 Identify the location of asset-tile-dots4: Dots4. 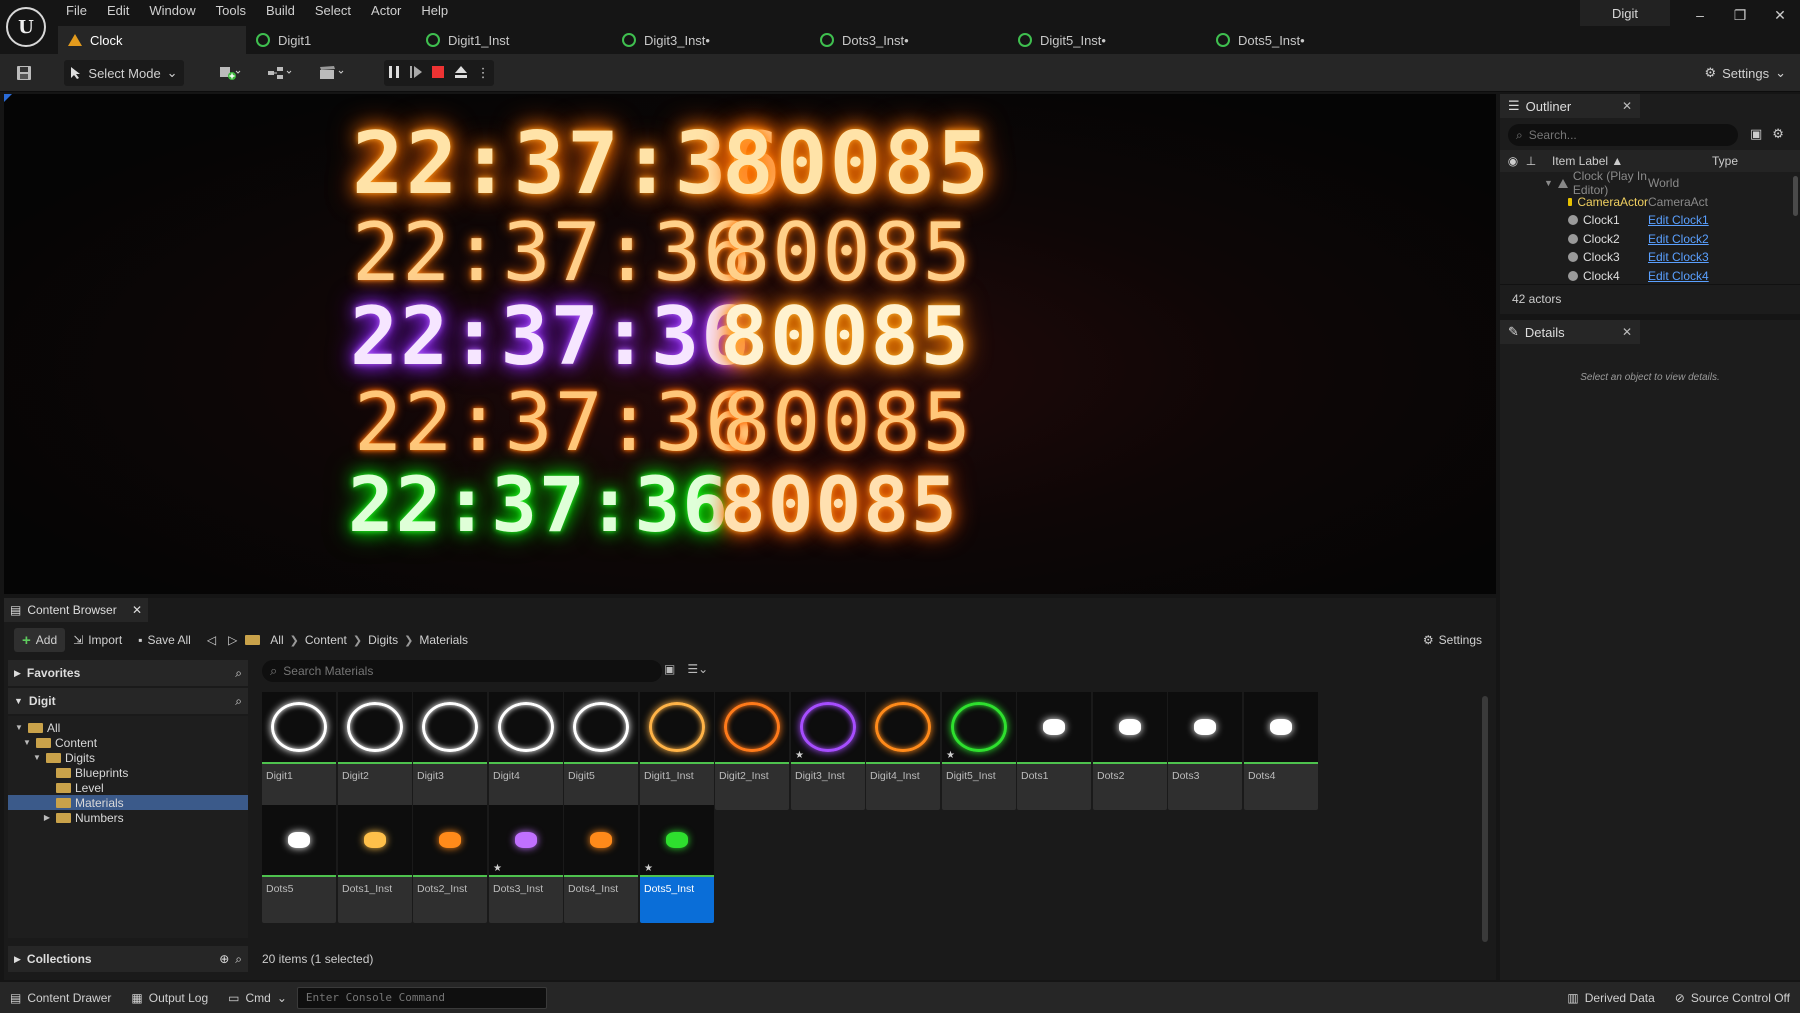
(1281, 751).